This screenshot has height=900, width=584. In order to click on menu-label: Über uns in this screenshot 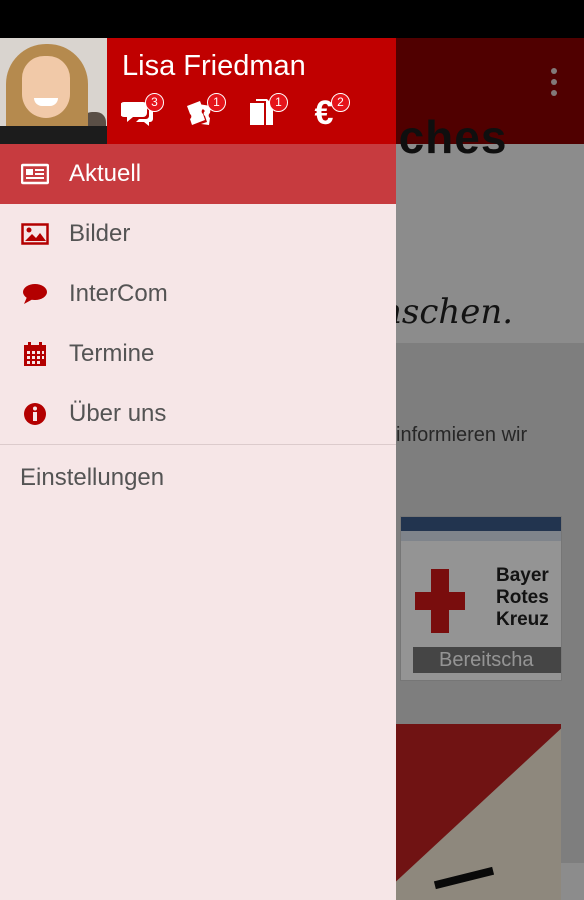, I will do `click(118, 413)`.